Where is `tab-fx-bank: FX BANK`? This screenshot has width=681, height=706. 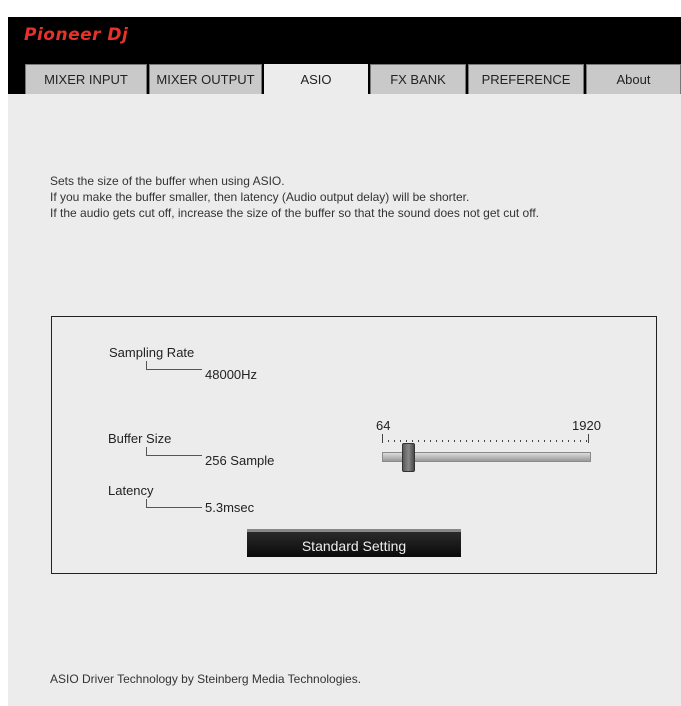 tab-fx-bank: FX BANK is located at coordinates (418, 79).